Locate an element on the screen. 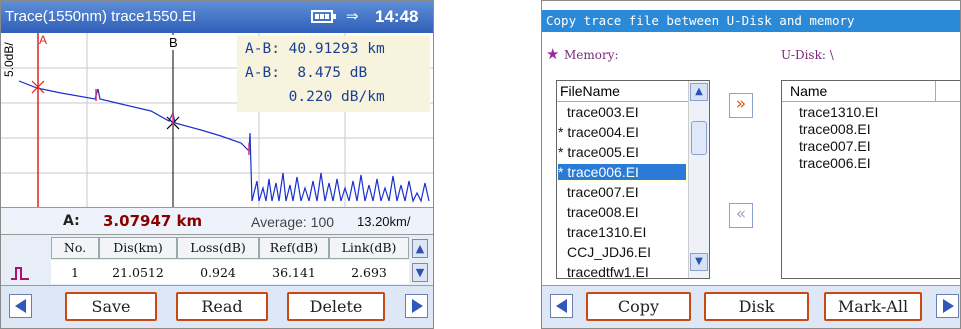  cell-ref: 36.141 is located at coordinates (294, 272).